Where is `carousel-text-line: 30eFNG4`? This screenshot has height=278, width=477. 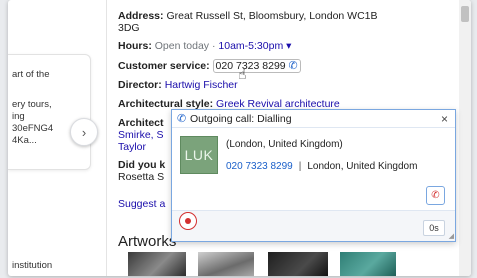
carousel-text-line: 30eFNG4 is located at coordinates (33, 128).